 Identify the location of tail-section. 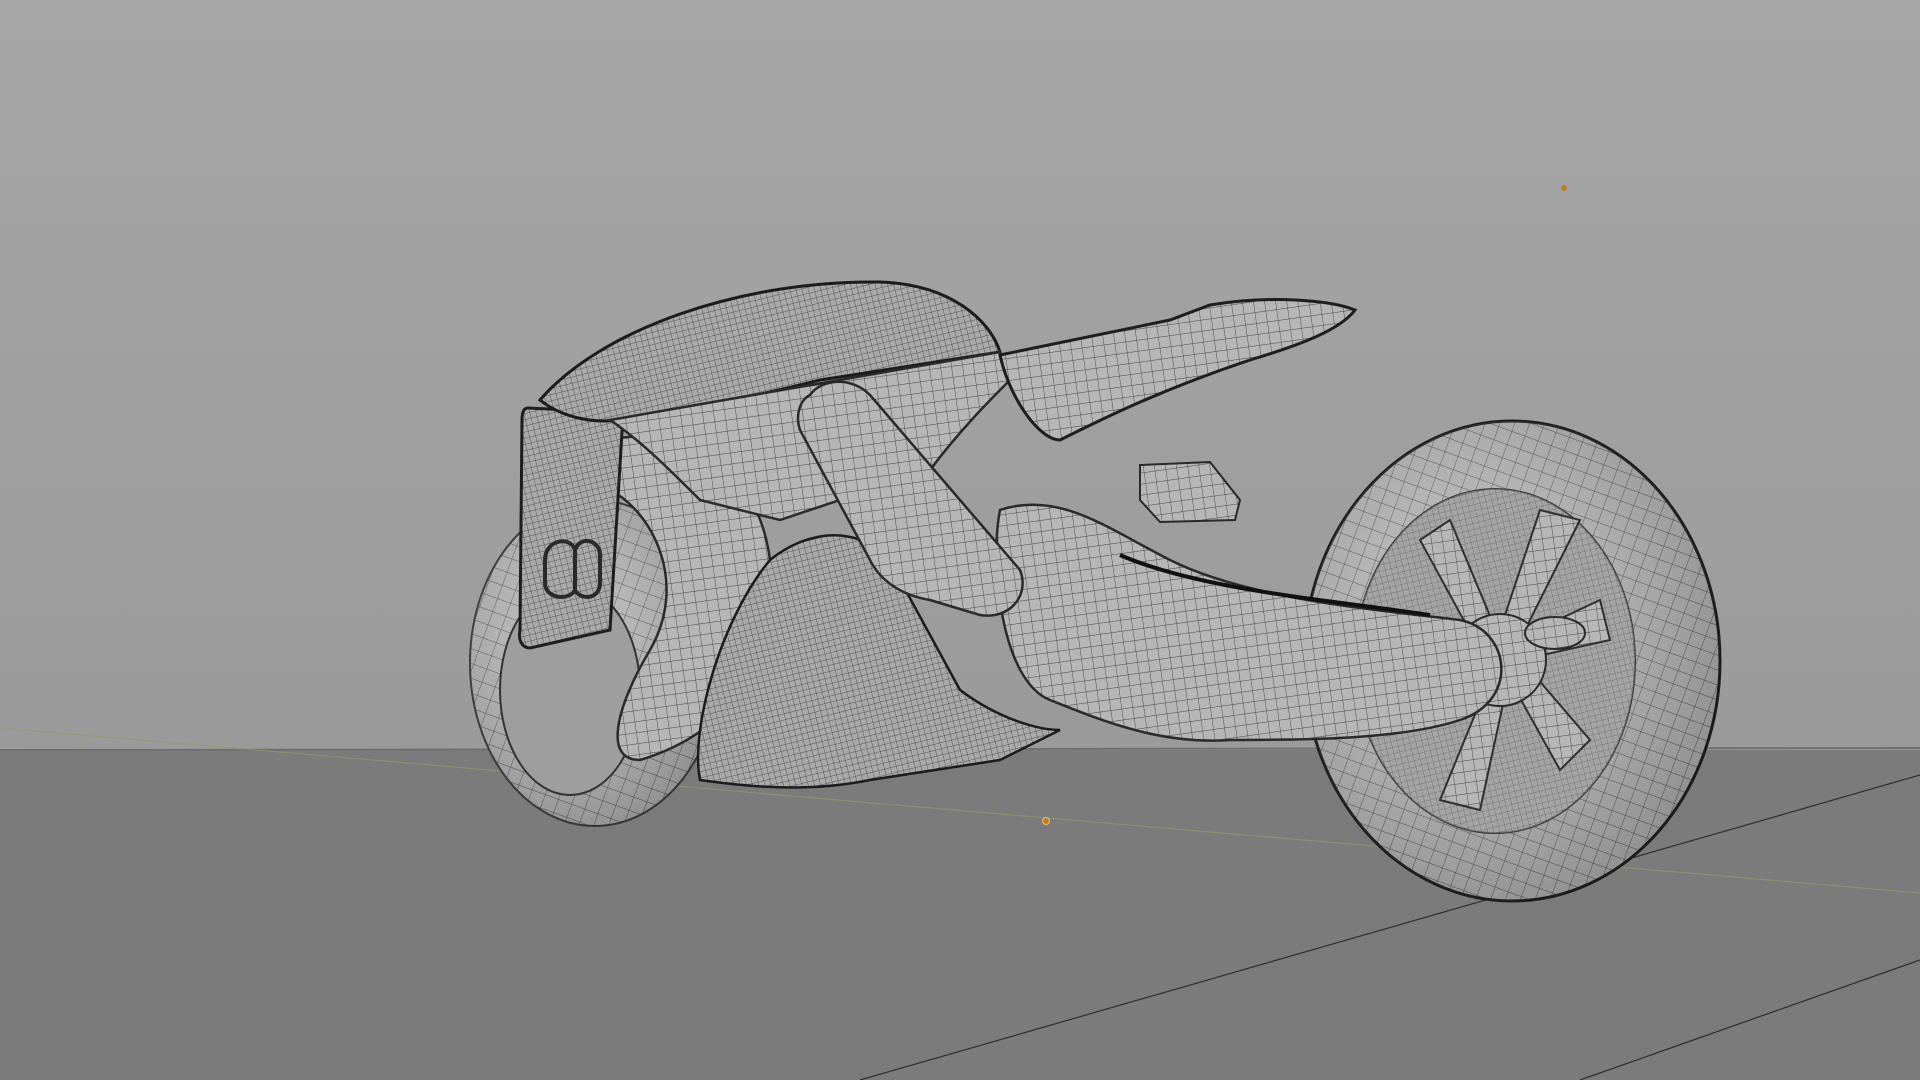
(1178, 370).